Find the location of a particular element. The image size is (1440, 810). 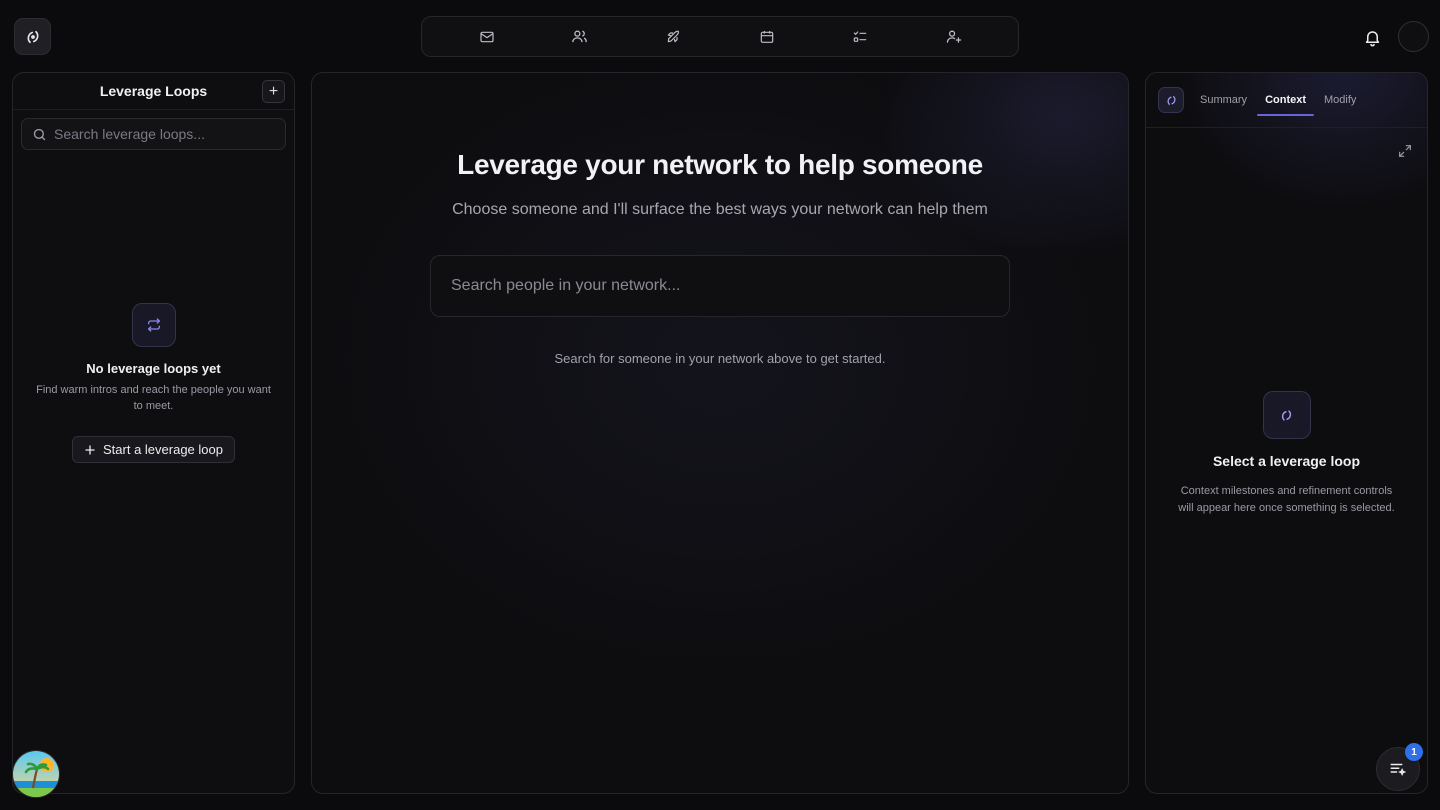

beach-avatar-icon is located at coordinates (36, 774).